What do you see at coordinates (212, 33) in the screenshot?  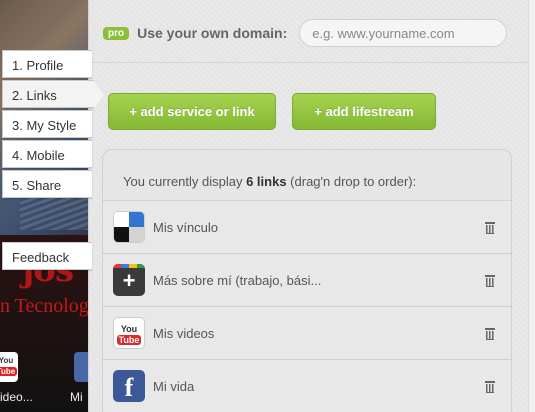 I see `domain-label: Use your own domain:` at bounding box center [212, 33].